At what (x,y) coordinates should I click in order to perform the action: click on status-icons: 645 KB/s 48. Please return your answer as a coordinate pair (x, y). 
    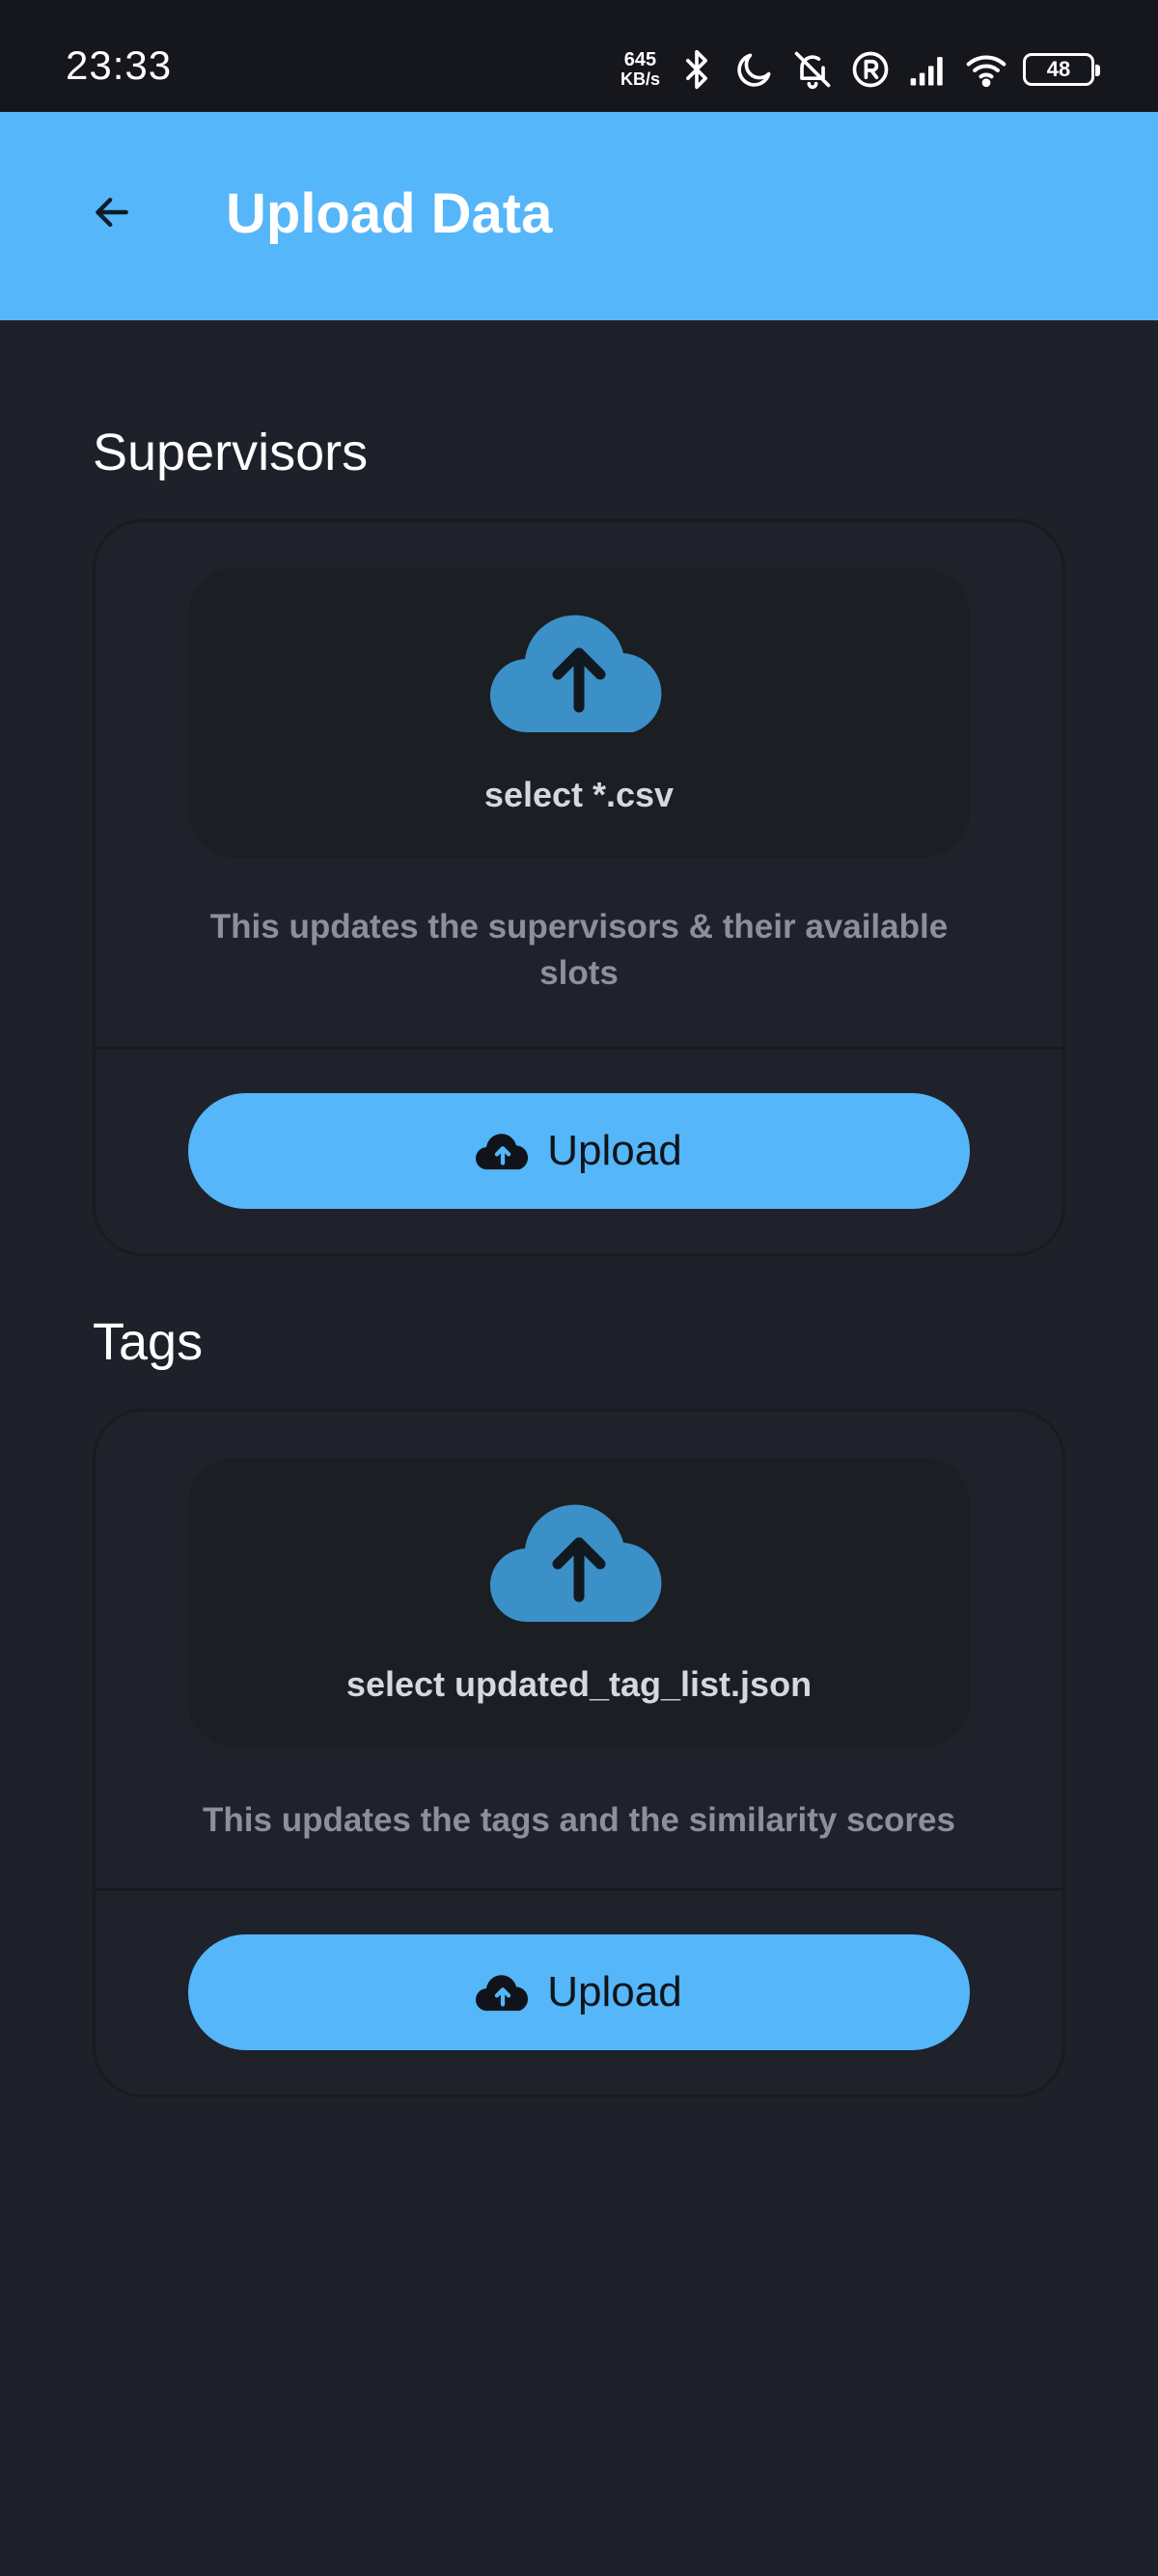
    Looking at the image, I should click on (860, 69).